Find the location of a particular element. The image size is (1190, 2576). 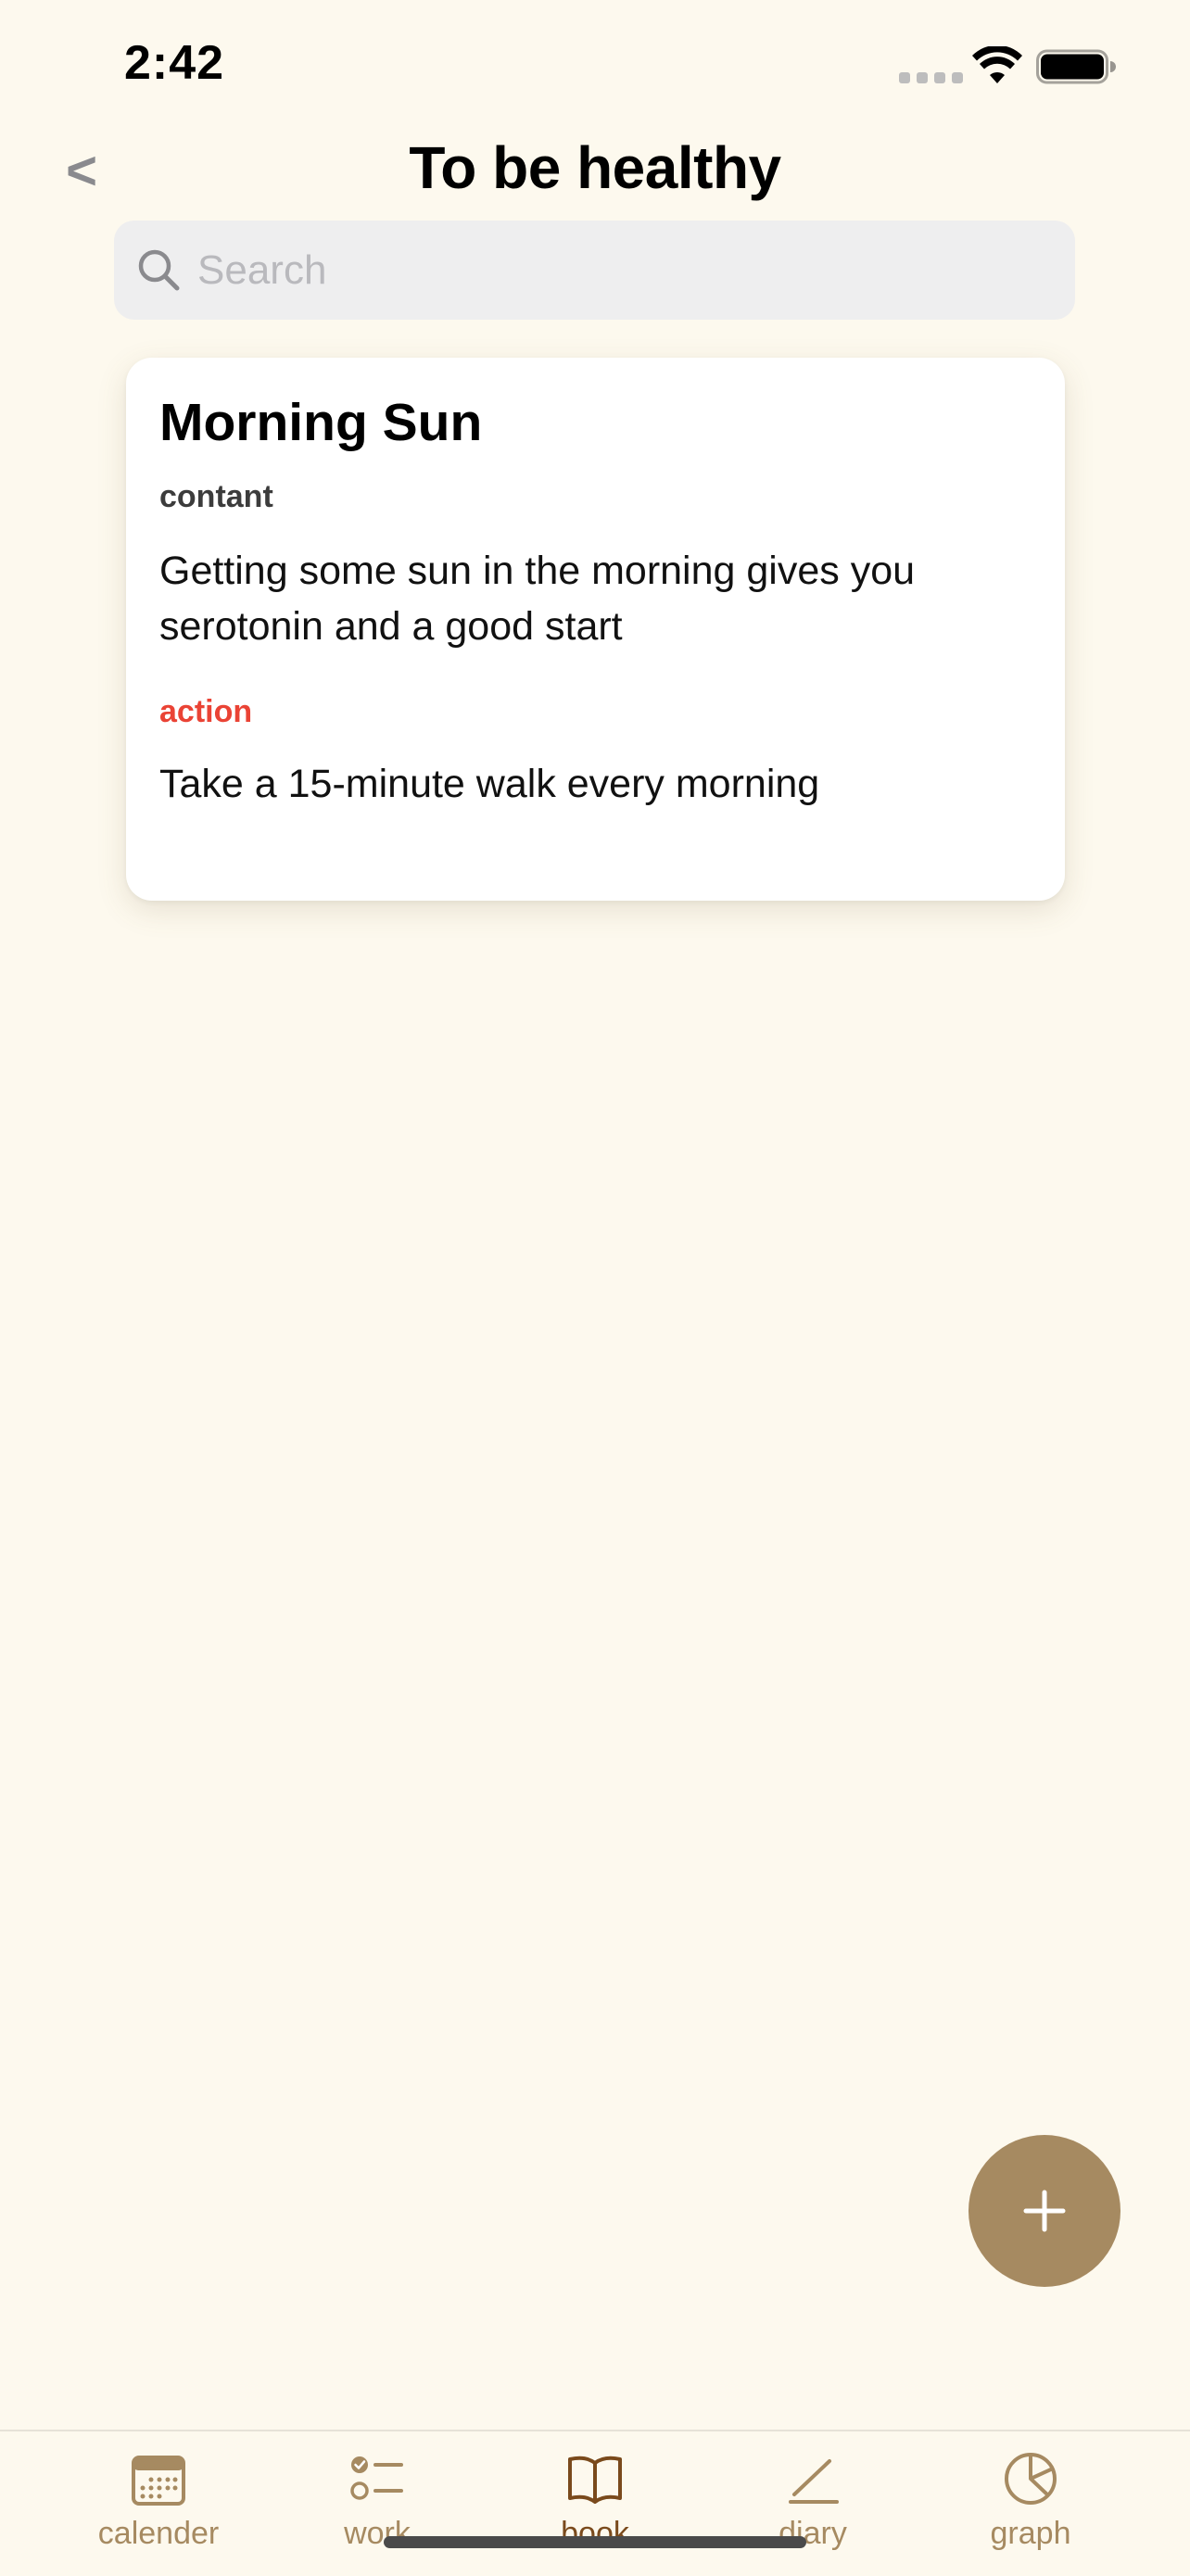

home-indicator is located at coordinates (595, 2542).